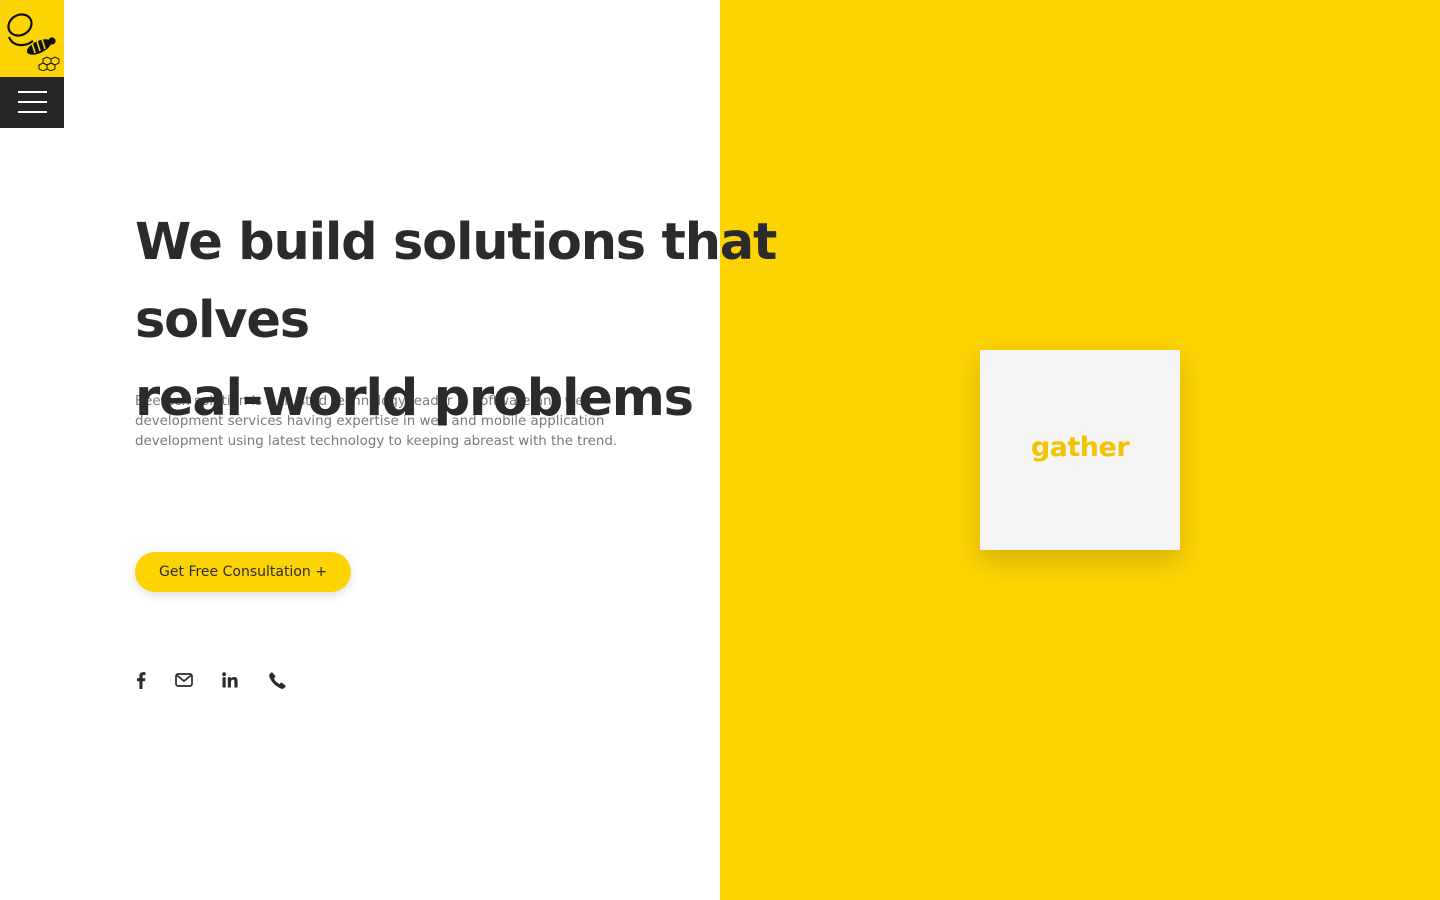 The height and width of the screenshot is (900, 1440). Describe the element at coordinates (210, 680) in the screenshot. I see `social-links` at that location.